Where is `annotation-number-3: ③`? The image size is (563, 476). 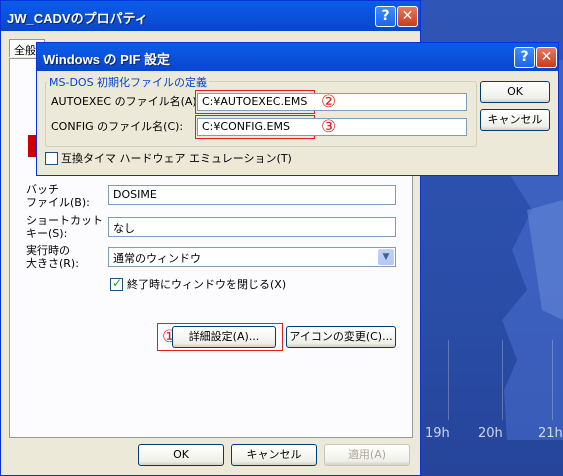 annotation-number-3: ③ is located at coordinates (329, 127).